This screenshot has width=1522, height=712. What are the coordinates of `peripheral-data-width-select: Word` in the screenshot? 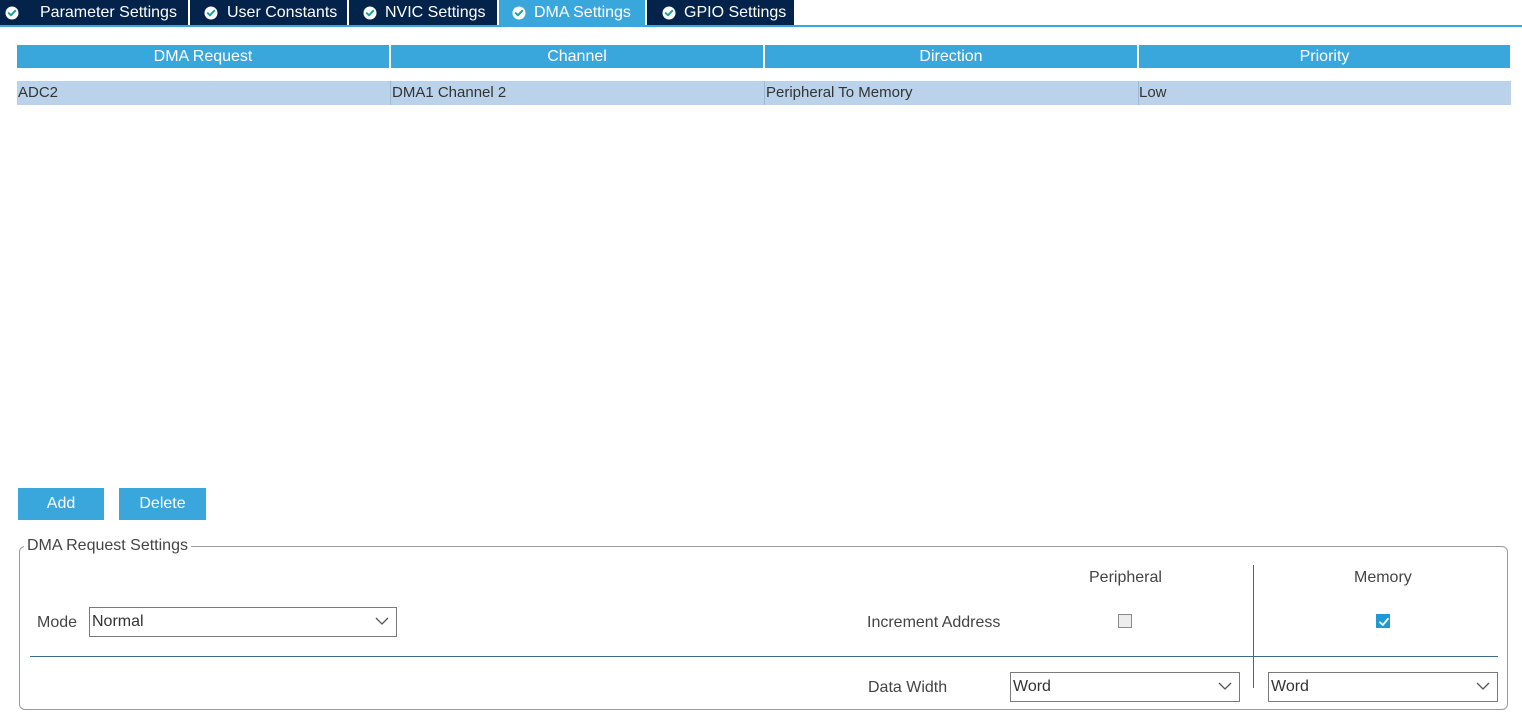 It's located at (1125, 687).